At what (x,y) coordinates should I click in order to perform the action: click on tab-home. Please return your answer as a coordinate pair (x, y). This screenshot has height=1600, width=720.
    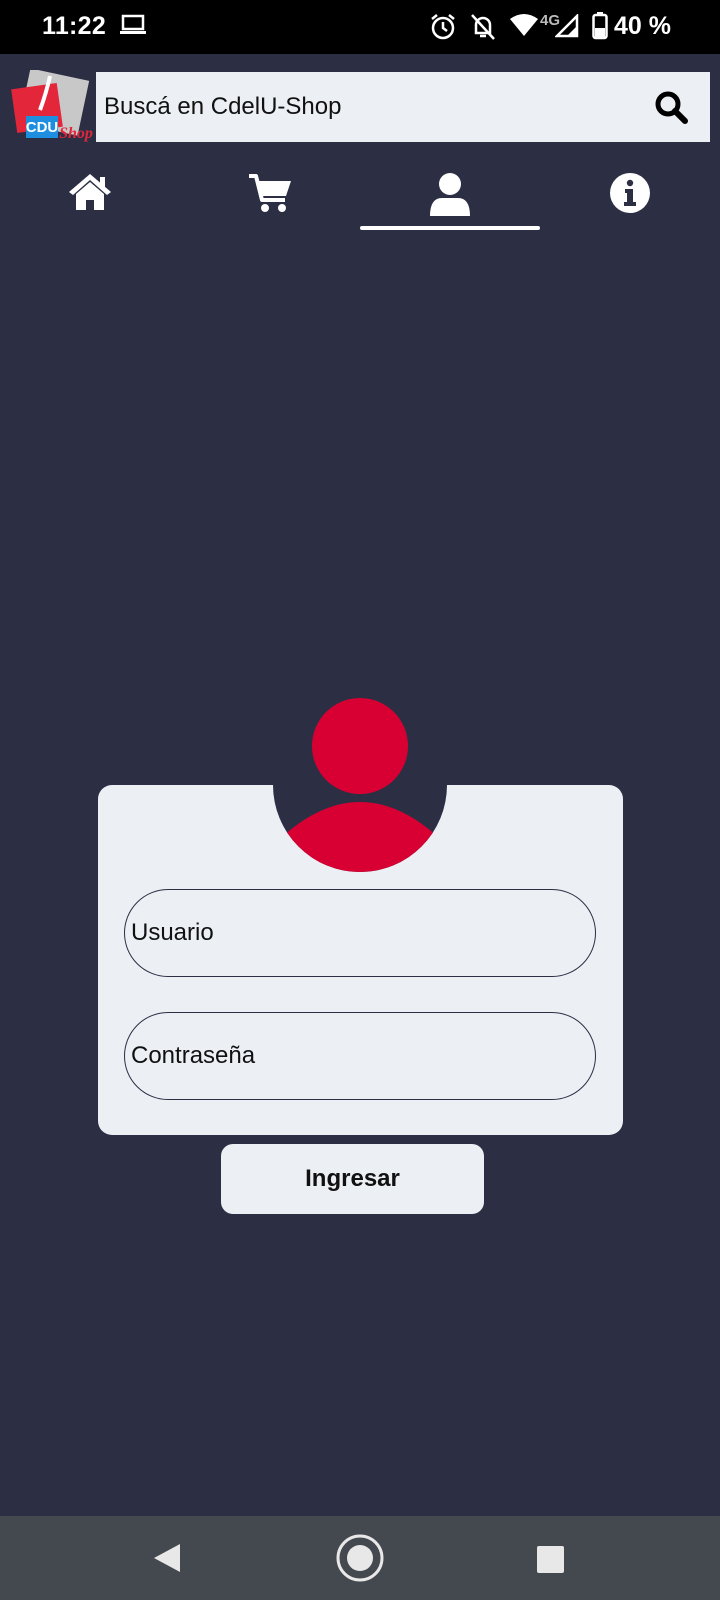
    Looking at the image, I should click on (90, 197).